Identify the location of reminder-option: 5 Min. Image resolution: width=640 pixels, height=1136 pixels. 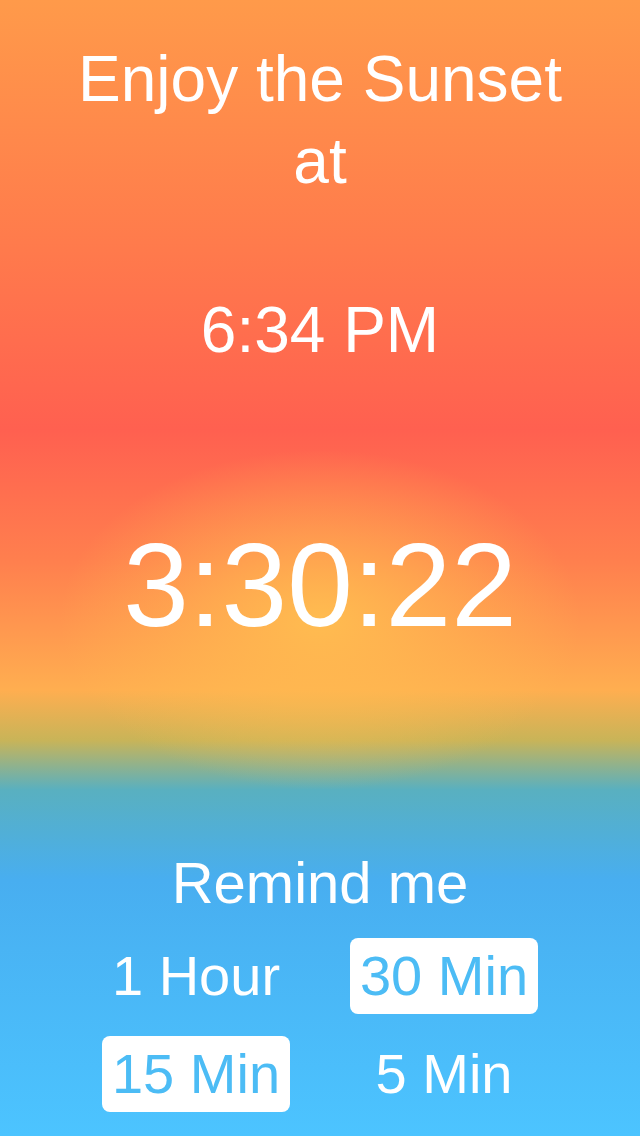
(444, 1074).